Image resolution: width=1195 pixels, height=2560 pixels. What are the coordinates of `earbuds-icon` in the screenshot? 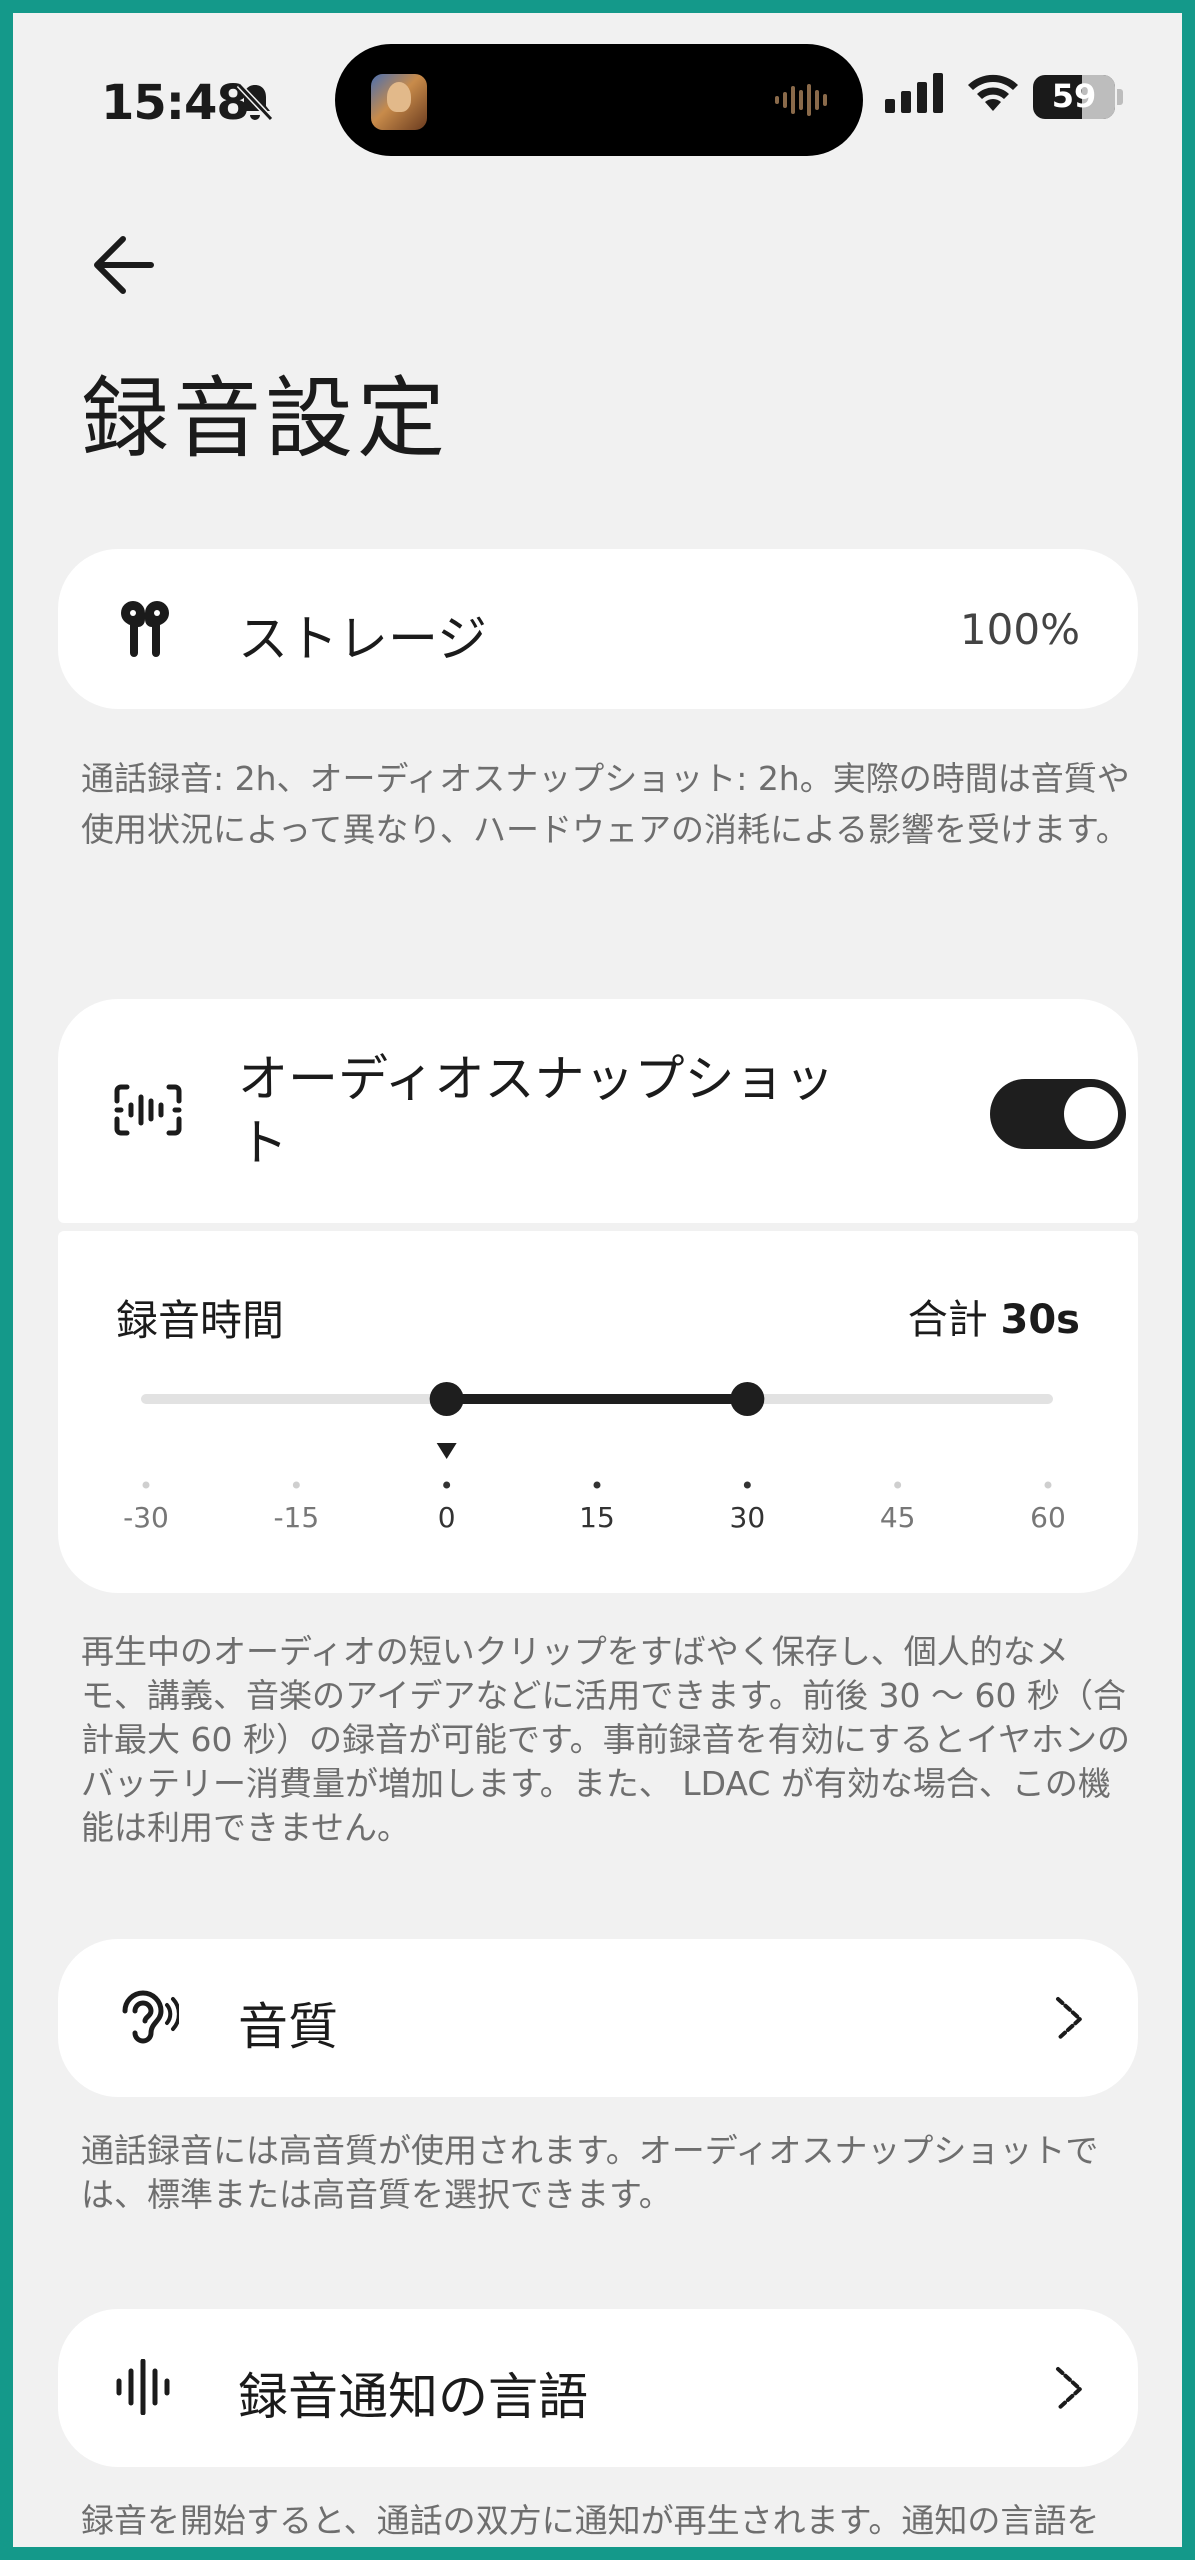 It's located at (145, 629).